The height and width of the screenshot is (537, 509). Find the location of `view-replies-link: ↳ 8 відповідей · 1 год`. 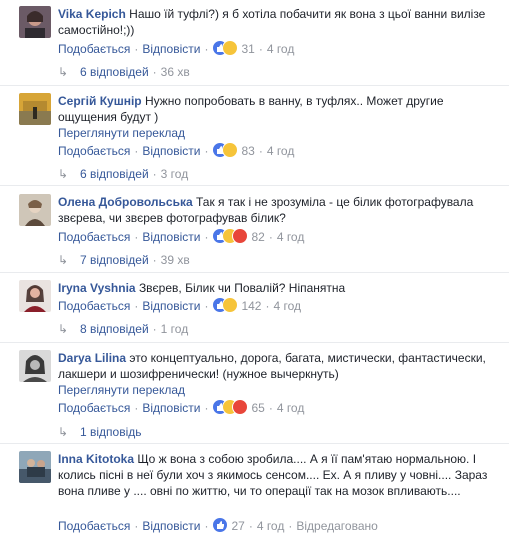

view-replies-link: ↳ 8 відповідей · 1 год is located at coordinates (123, 329).